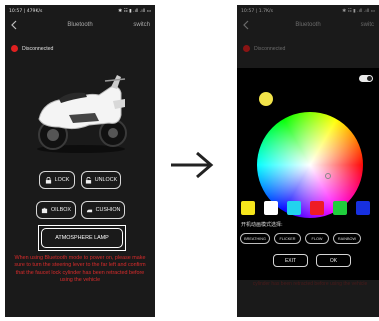 This screenshot has width=379, height=321. I want to click on color-wheel-cursor, so click(328, 176).